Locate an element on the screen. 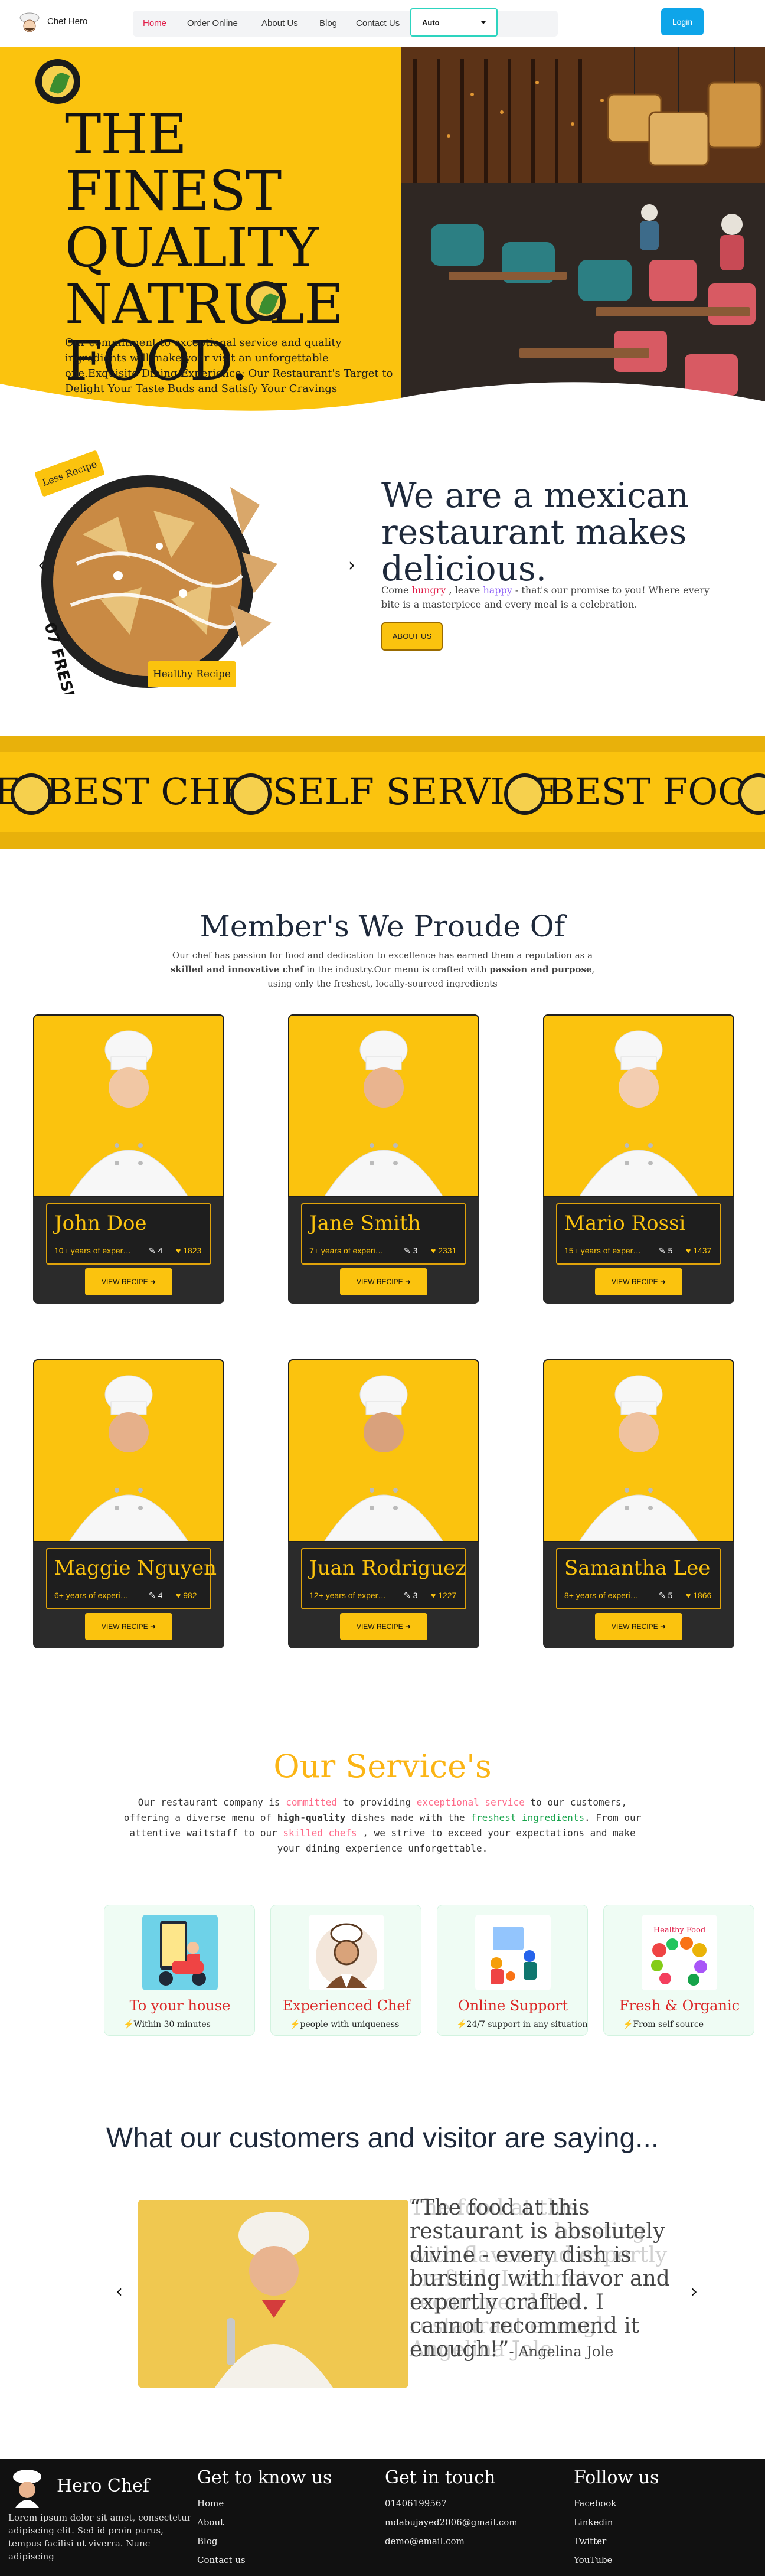 This screenshot has height=2576, width=765. svc-desc-1: Our restaurant company is is located at coordinates (212, 1802).